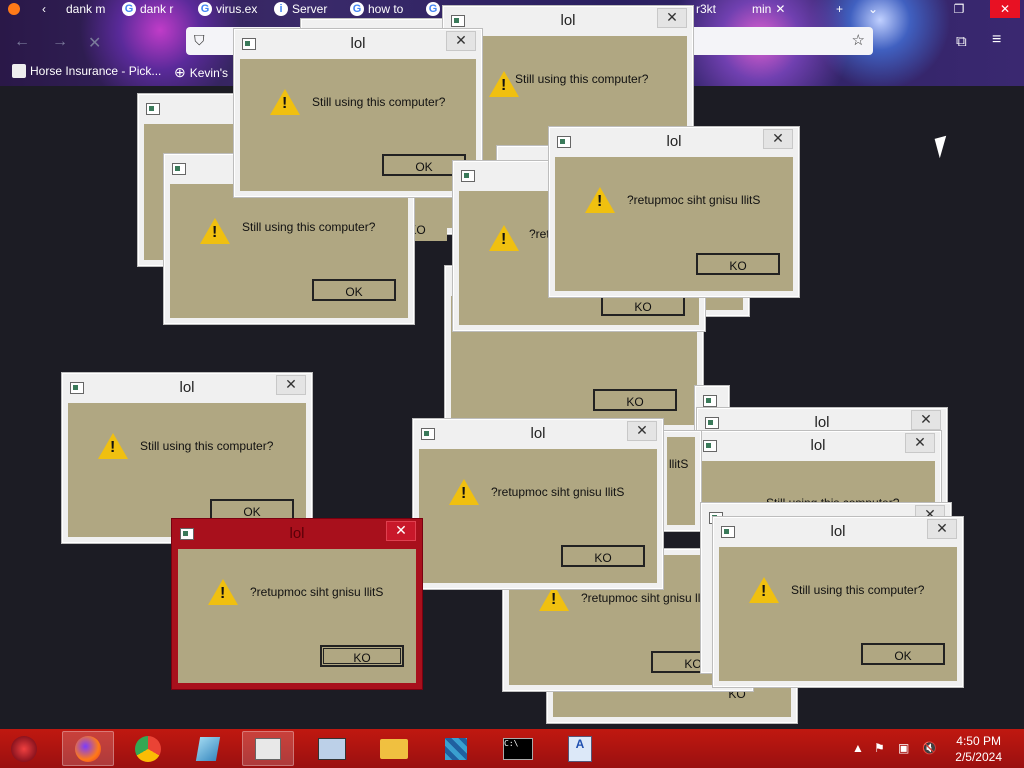  What do you see at coordinates (180, 72) in the screenshot?
I see `globe-icon: ⊕` at bounding box center [180, 72].